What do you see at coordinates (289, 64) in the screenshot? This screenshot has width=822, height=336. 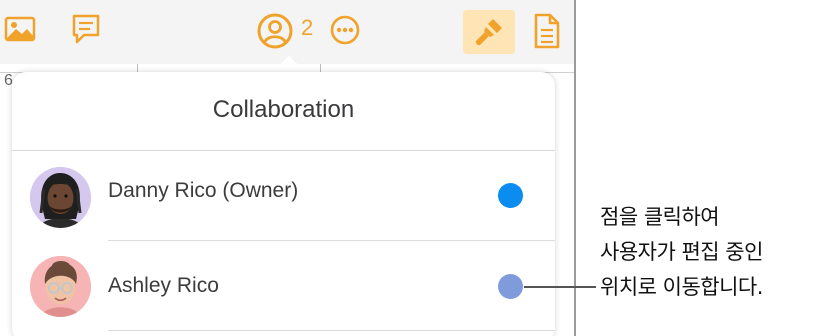 I see `popover-arrow` at bounding box center [289, 64].